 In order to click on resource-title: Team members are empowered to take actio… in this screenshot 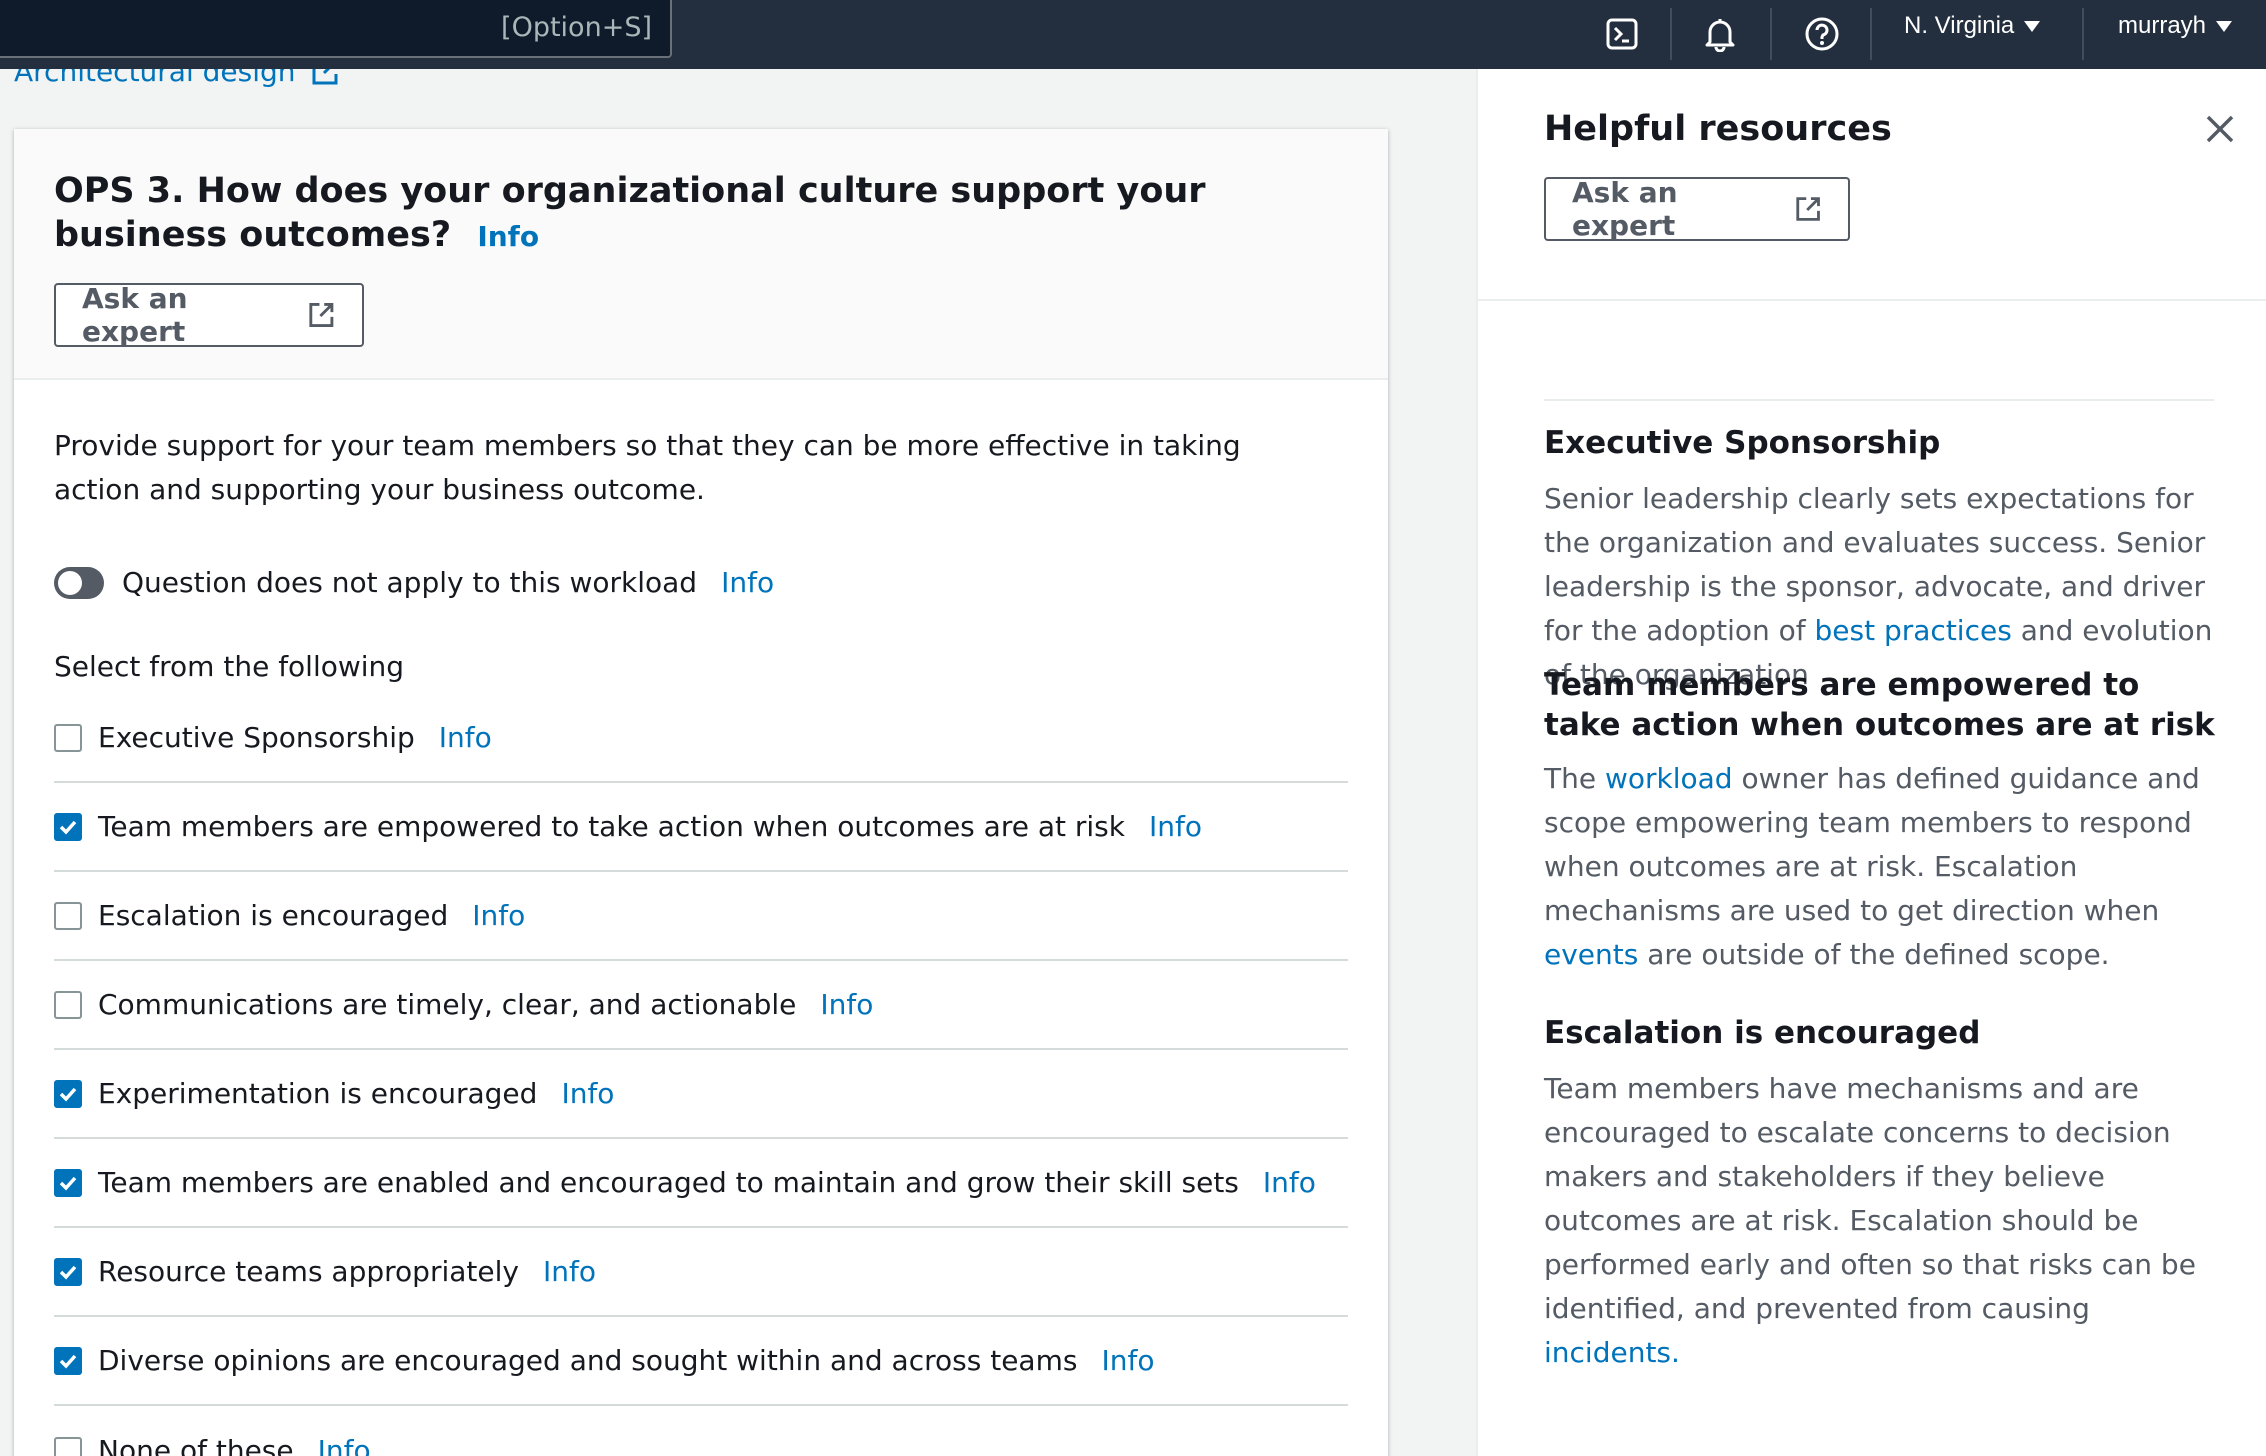, I will do `click(1879, 705)`.